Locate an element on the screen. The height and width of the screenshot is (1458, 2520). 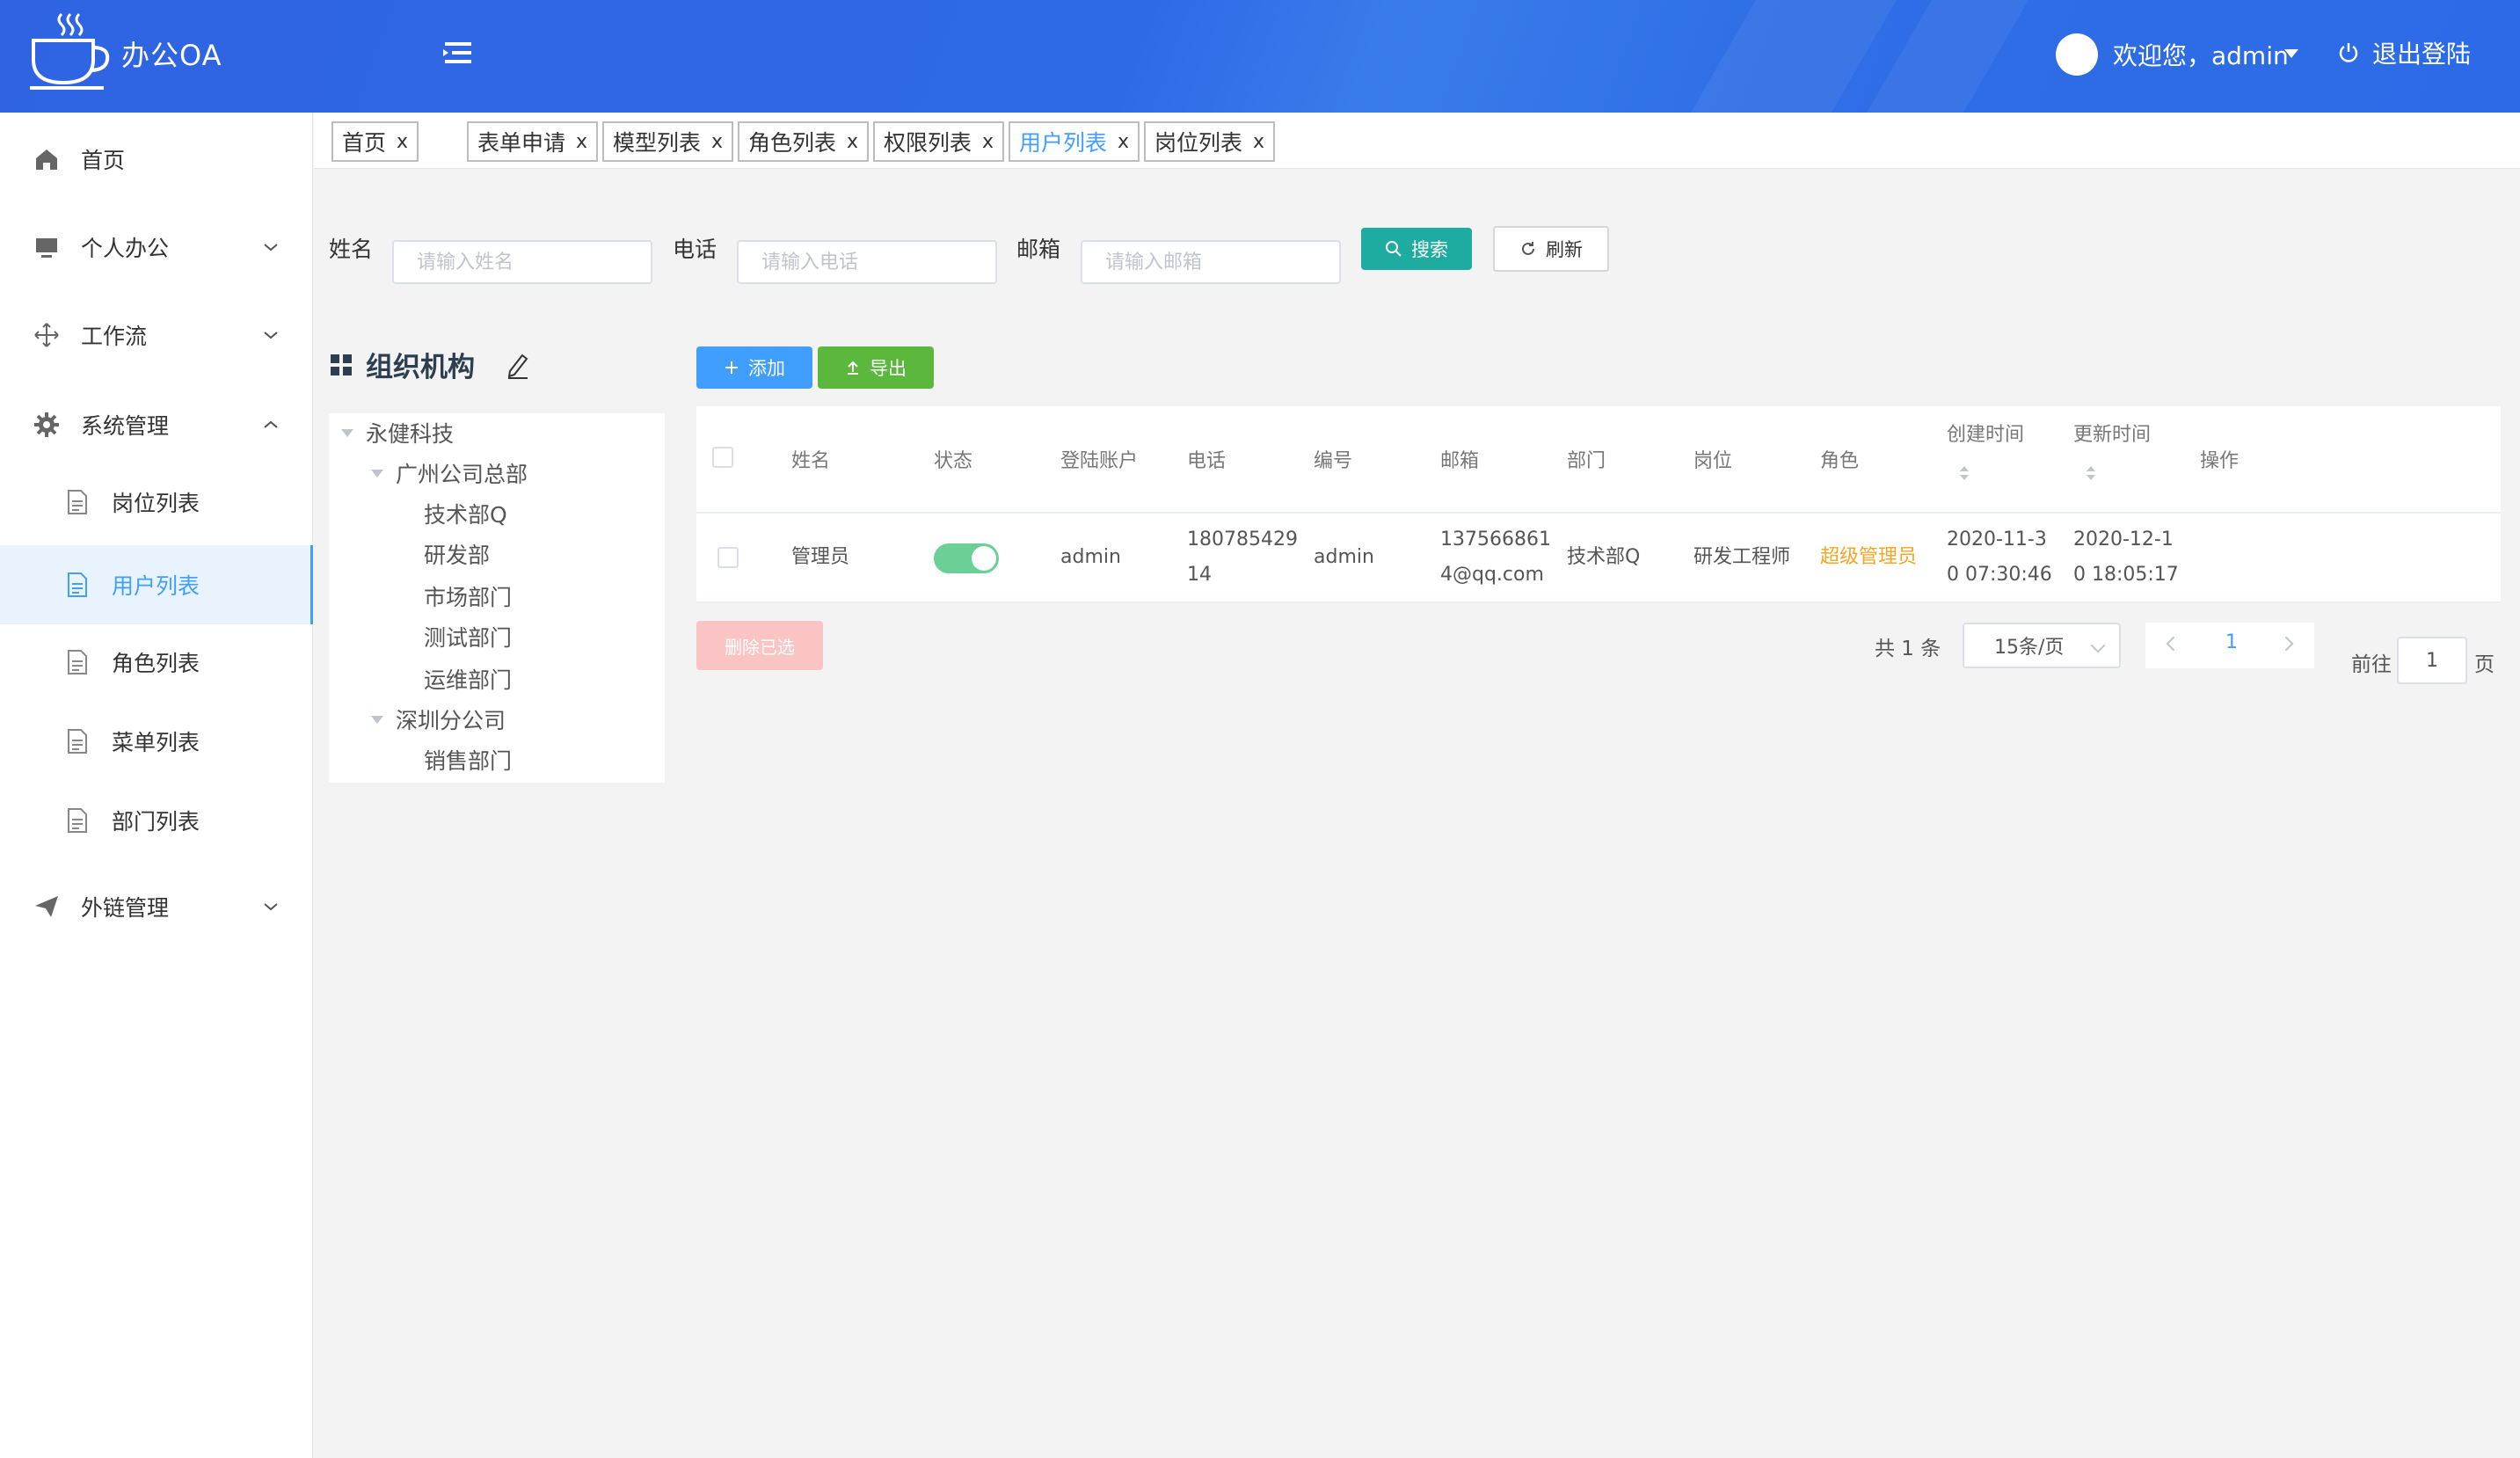
name-input is located at coordinates (522, 262).